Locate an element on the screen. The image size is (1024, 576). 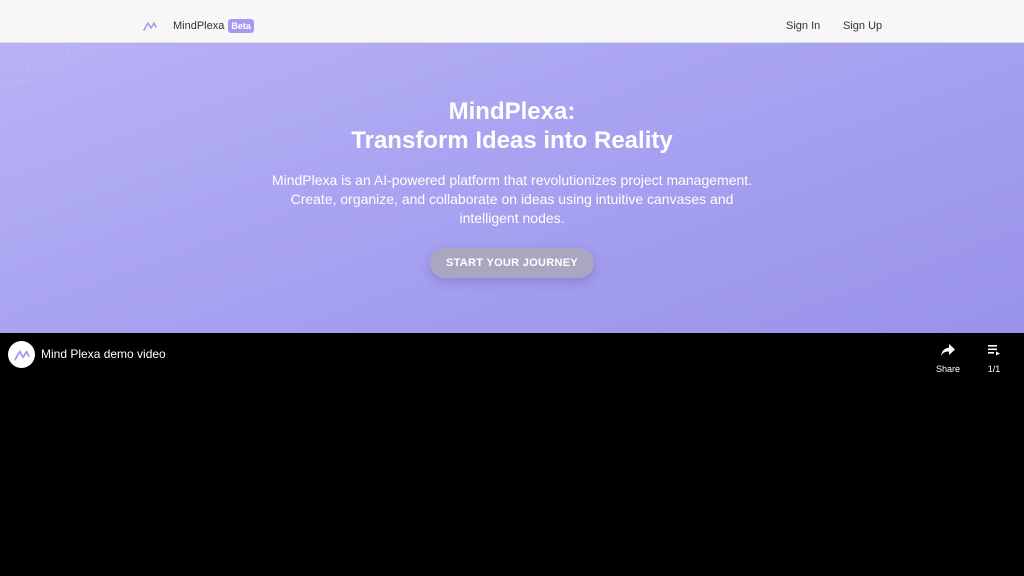
sign-up-link: Sign Up is located at coordinates (862, 26).